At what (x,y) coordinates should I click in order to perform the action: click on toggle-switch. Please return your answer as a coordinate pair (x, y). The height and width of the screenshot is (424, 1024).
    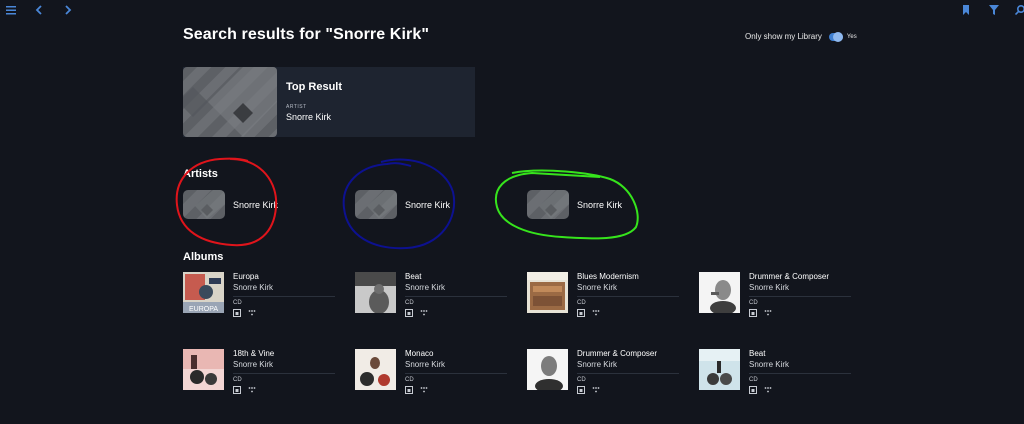
    Looking at the image, I should click on (835, 36).